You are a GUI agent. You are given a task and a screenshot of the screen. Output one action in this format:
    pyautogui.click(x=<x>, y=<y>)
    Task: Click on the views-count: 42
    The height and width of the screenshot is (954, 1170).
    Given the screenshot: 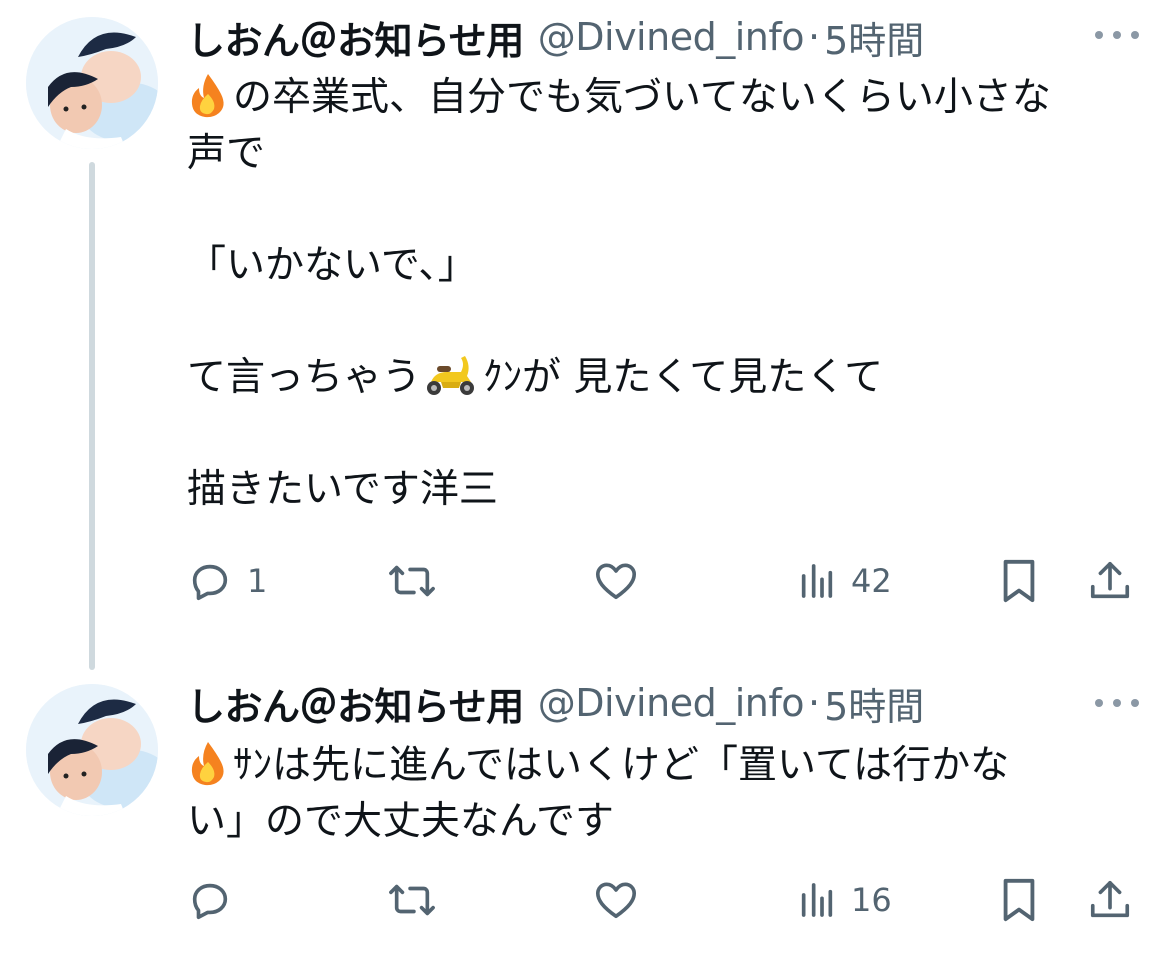 What is the action you would take?
    pyautogui.click(x=871, y=581)
    